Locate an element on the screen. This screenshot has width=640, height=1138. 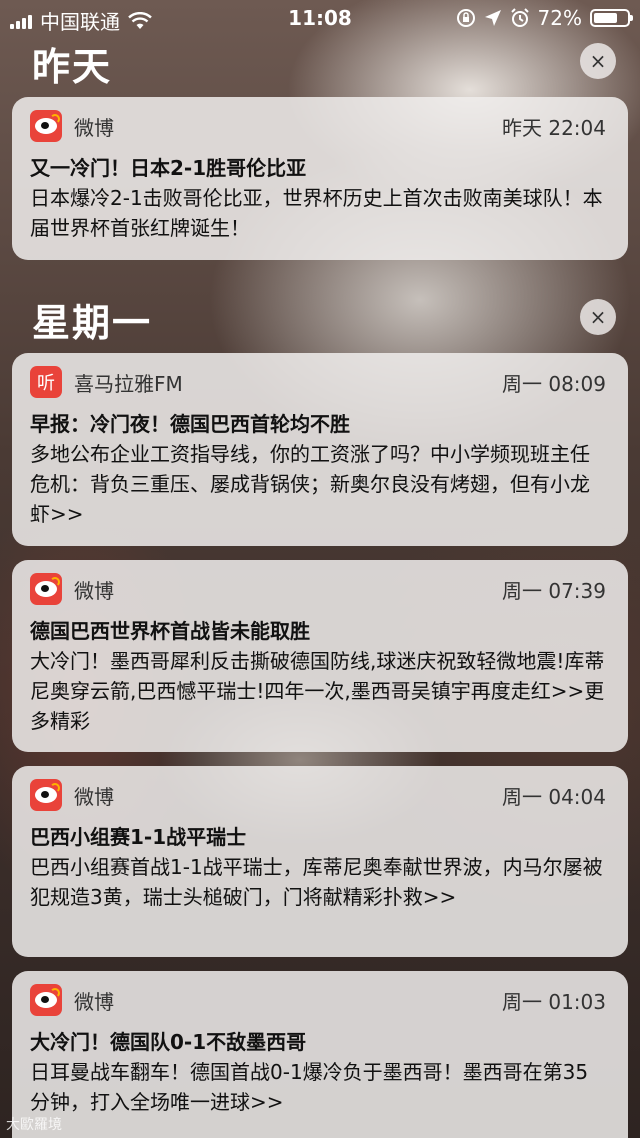
clear-yesterday-button: × is located at coordinates (598, 61).